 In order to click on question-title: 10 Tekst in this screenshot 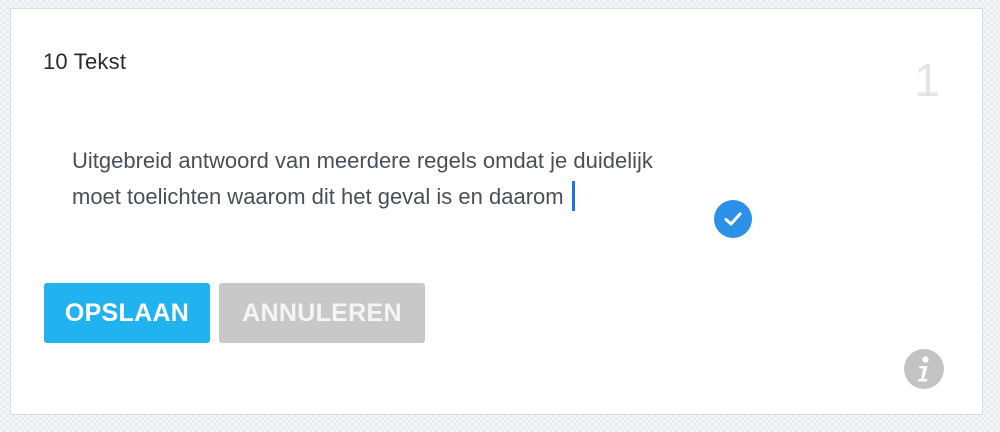, I will do `click(85, 61)`.